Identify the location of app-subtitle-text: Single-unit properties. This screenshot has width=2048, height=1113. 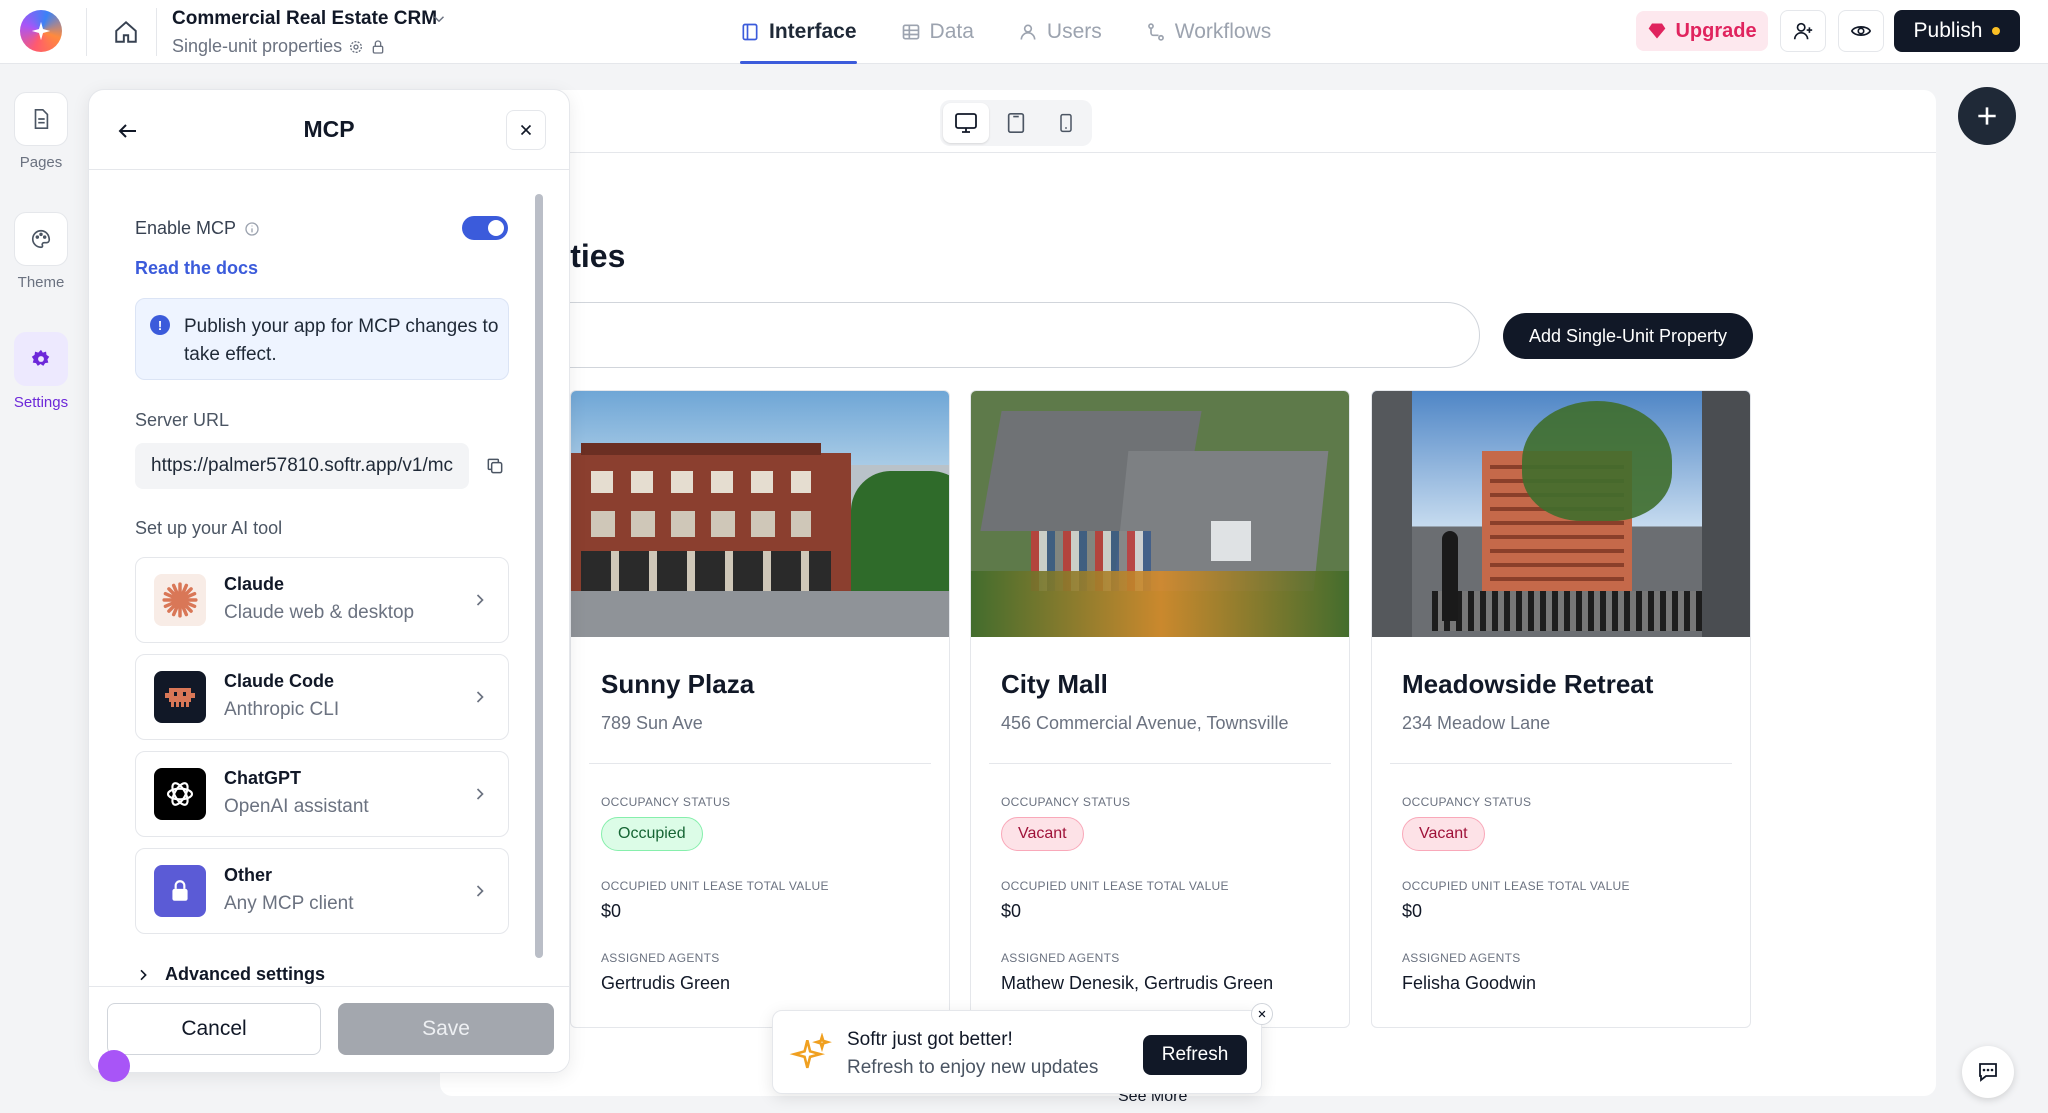
(257, 46).